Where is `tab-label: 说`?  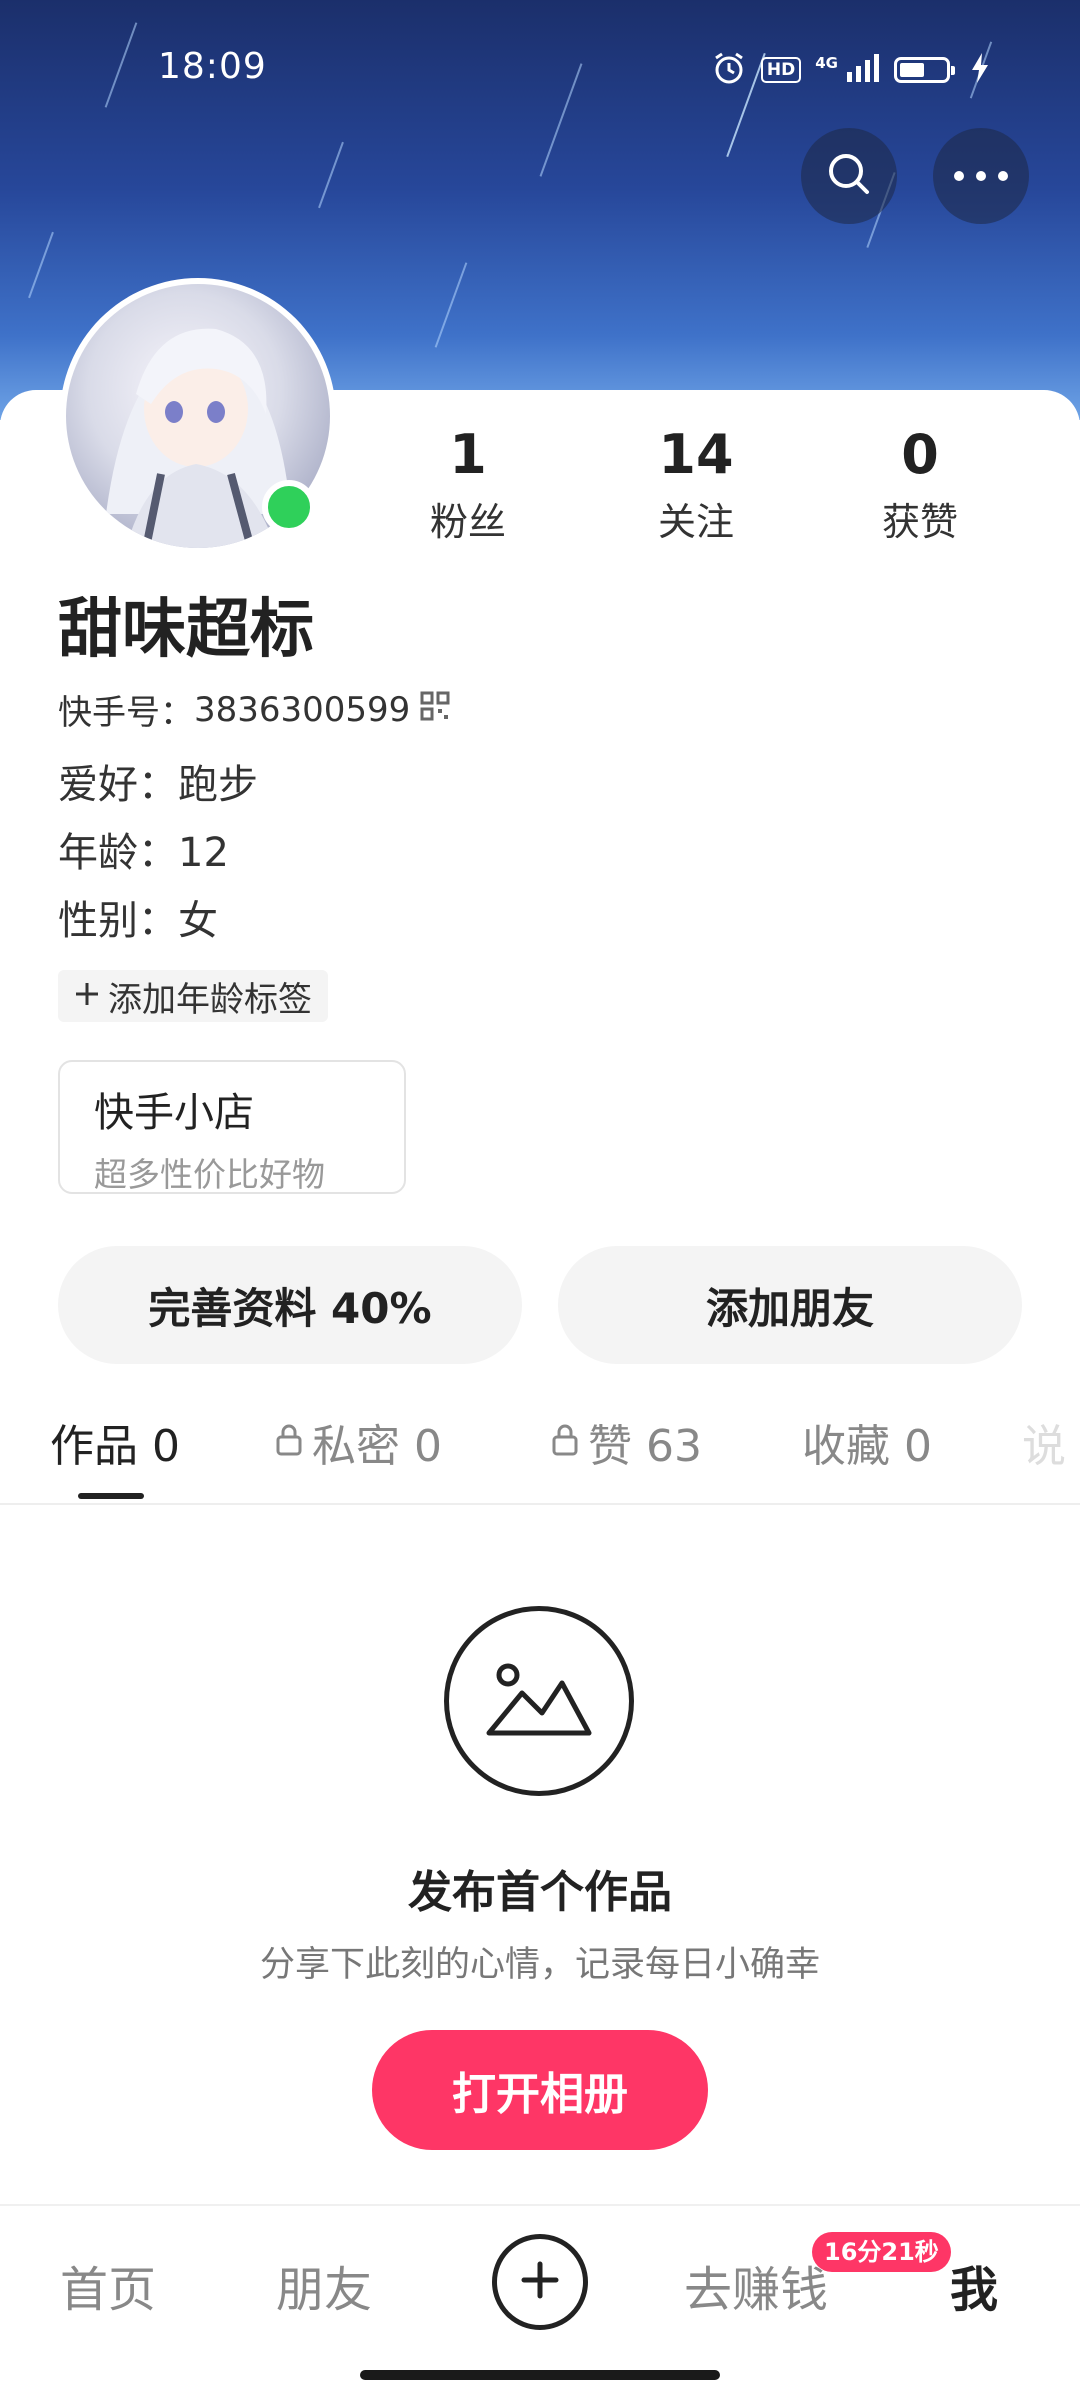 tab-label: 说 is located at coordinates (1044, 1446).